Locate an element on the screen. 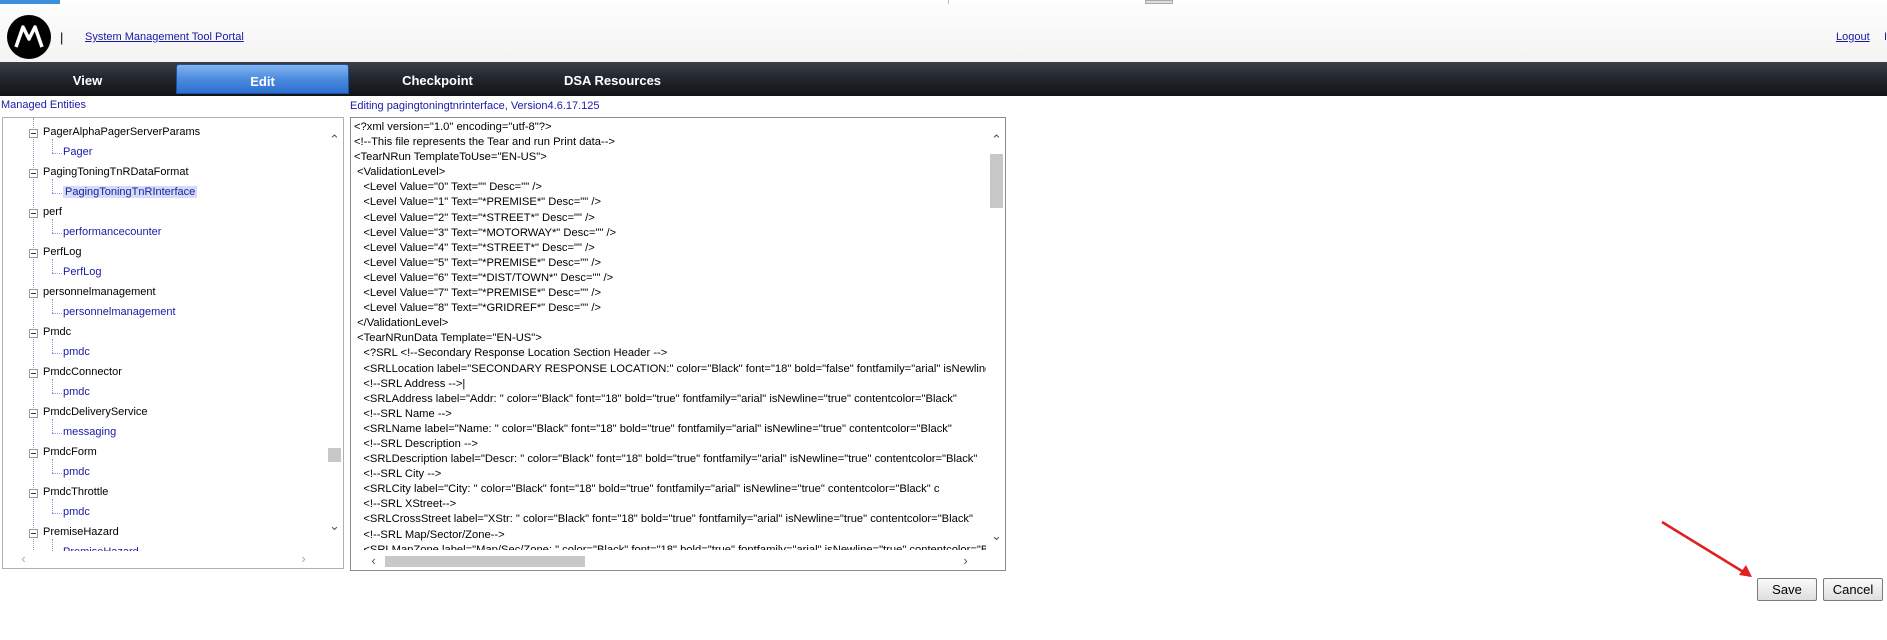 The height and width of the screenshot is (640, 1887). tree-leaf: performancecounter is located at coordinates (112, 232).